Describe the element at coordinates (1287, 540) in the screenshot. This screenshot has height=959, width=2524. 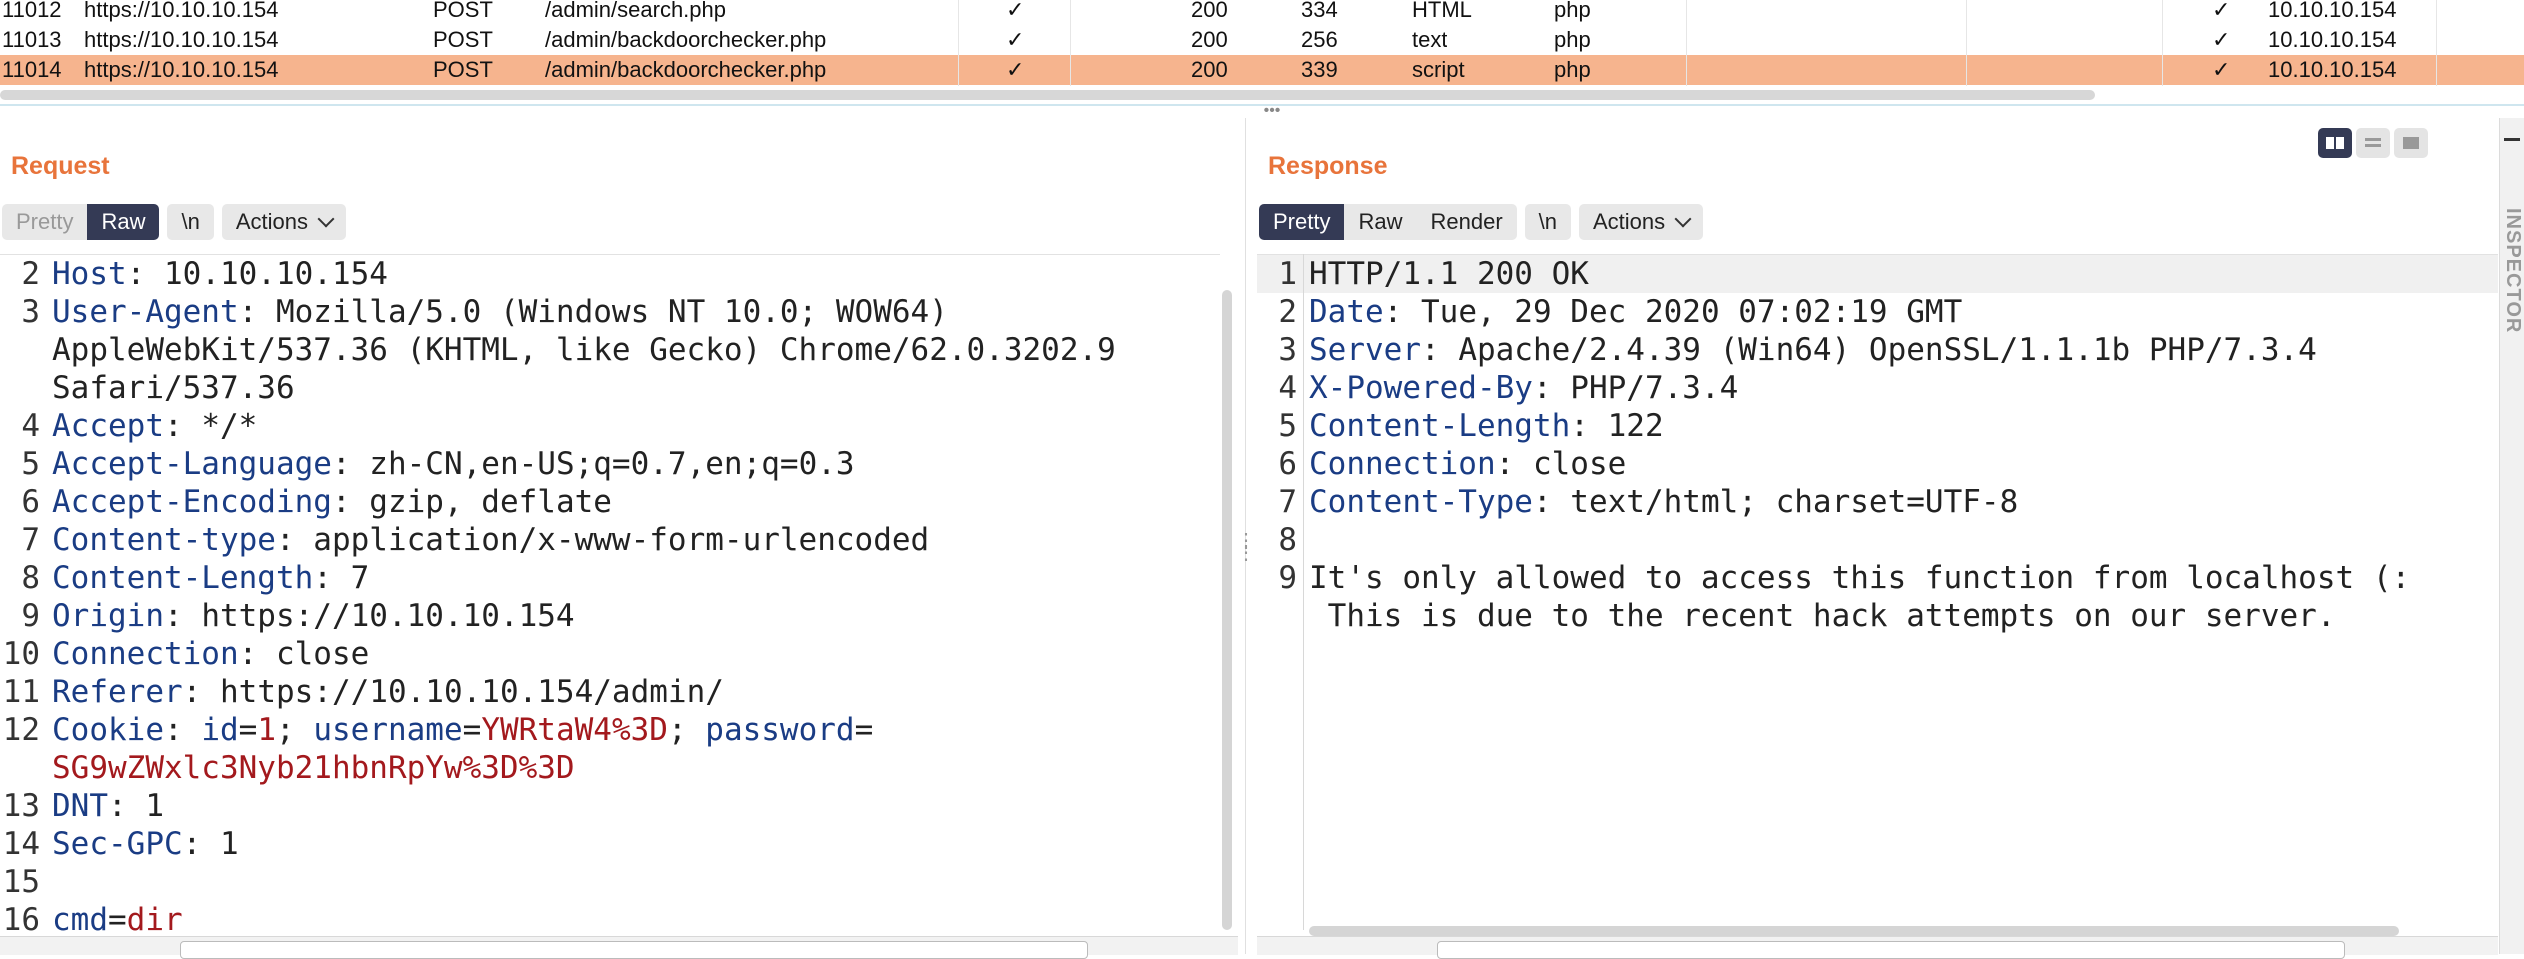
I see `line-number: 8` at that location.